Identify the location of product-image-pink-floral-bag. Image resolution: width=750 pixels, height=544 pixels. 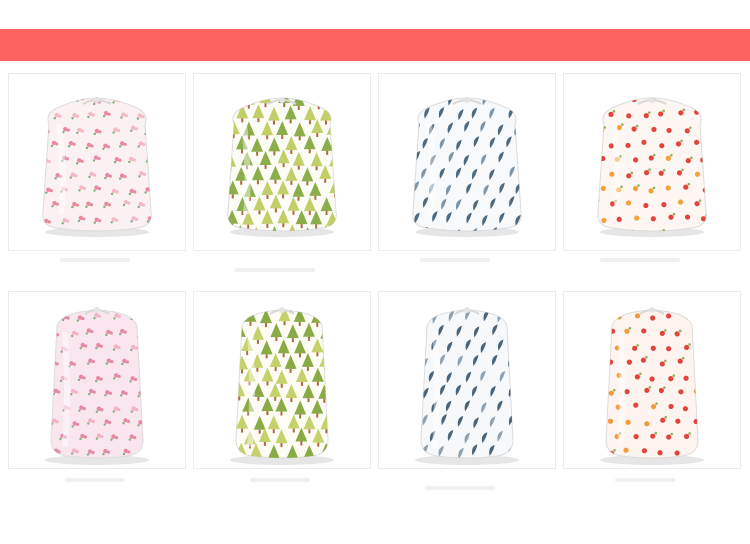
(97, 162).